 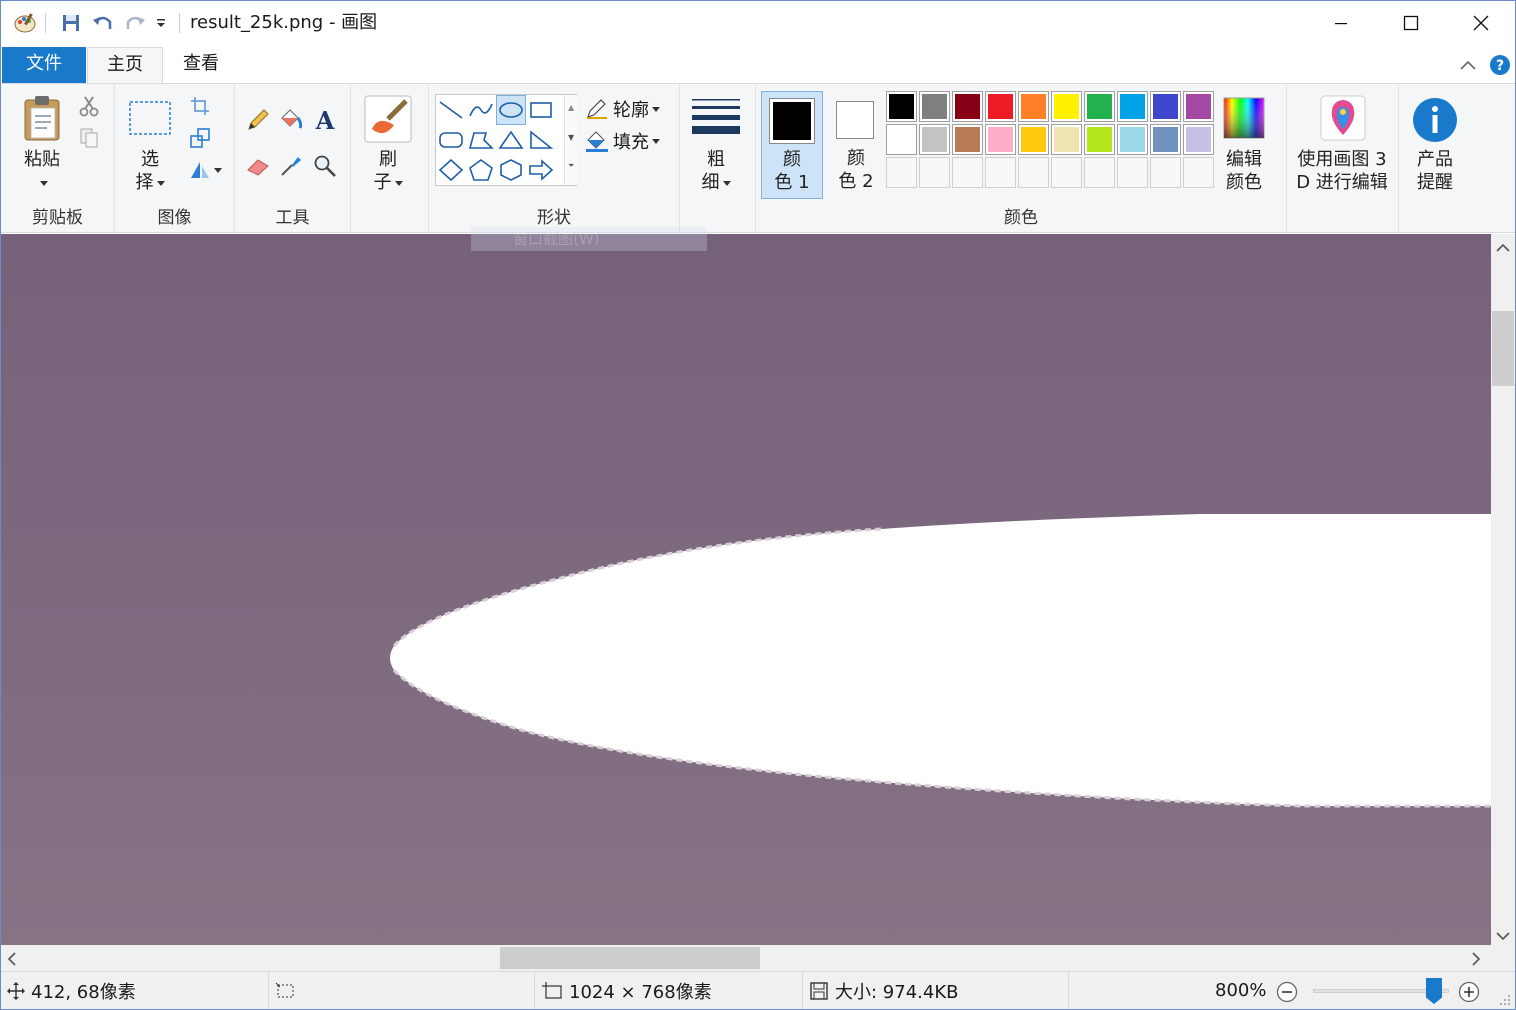 What do you see at coordinates (1244, 171) in the screenshot?
I see `edit-colors-button: 编辑 颜色` at bounding box center [1244, 171].